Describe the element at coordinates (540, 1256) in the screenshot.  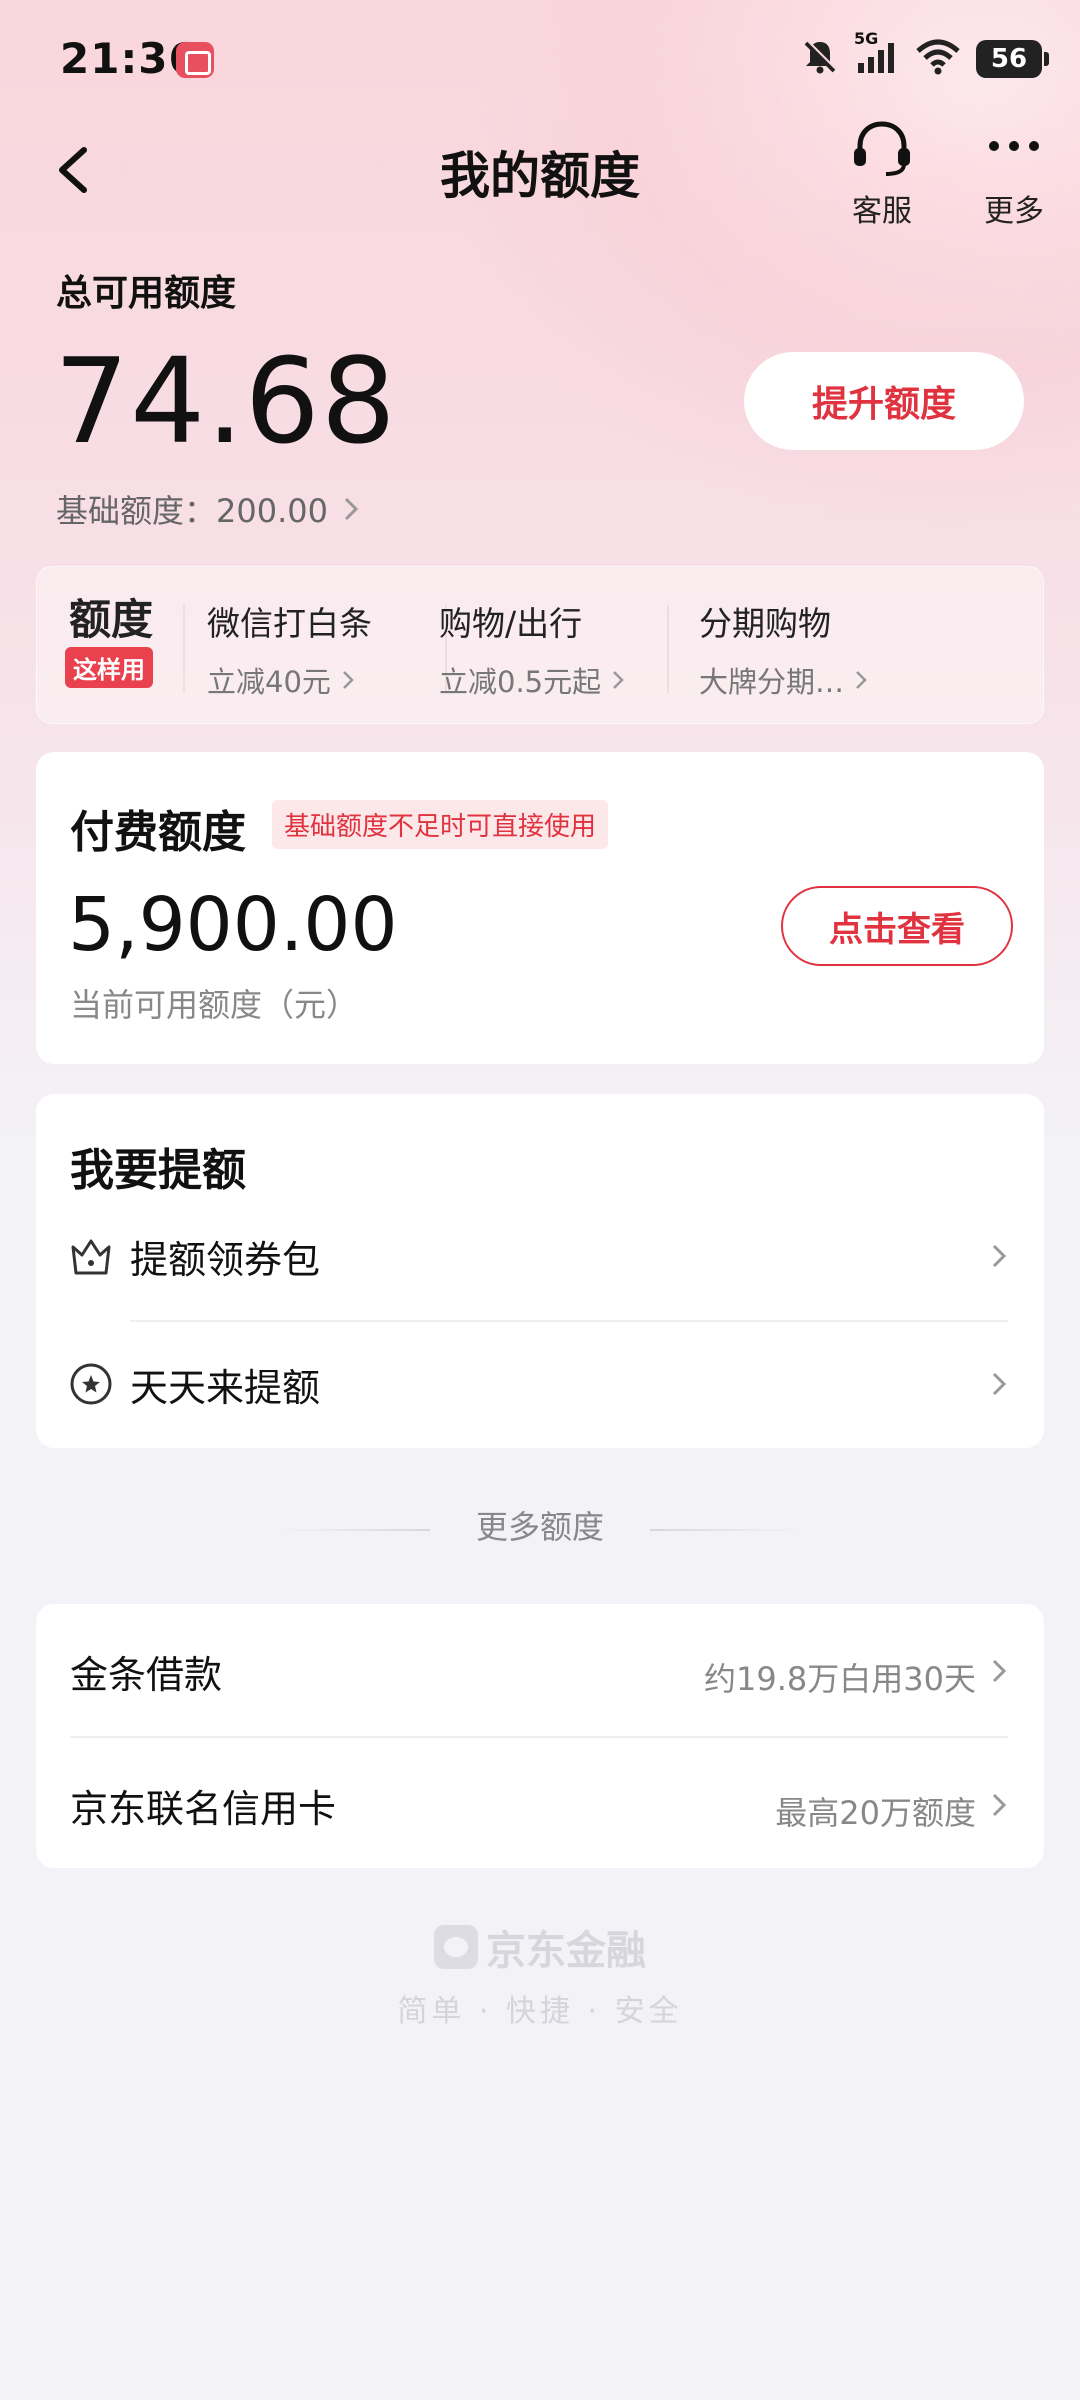
I see `raise-coupon-pack-row: 提额领券包` at that location.